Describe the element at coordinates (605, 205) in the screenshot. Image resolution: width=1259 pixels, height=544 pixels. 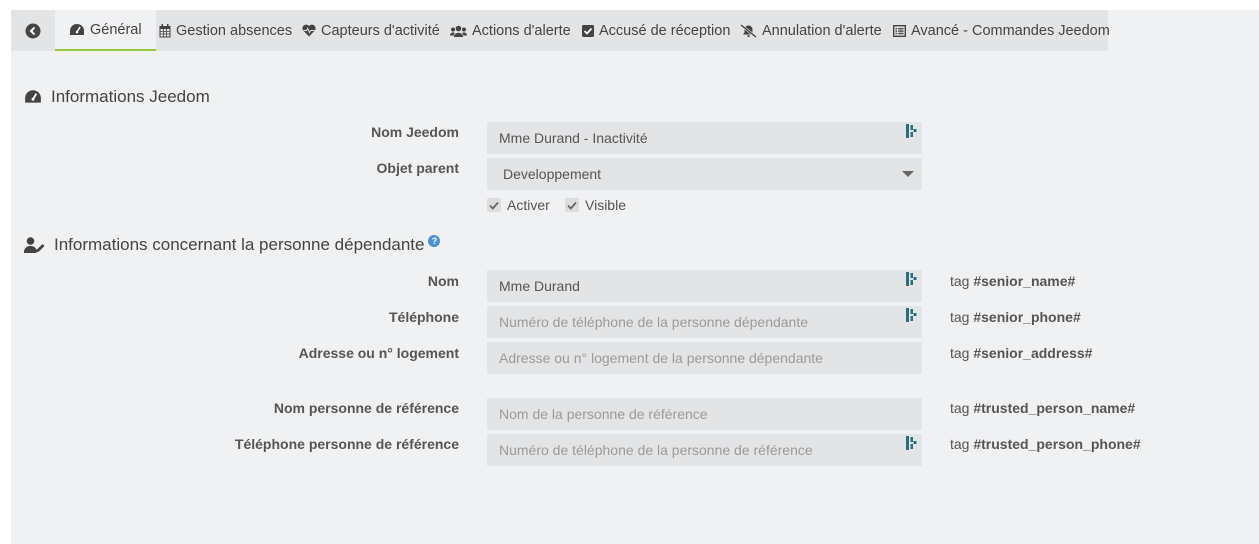
I see `visible-label: Visible` at that location.